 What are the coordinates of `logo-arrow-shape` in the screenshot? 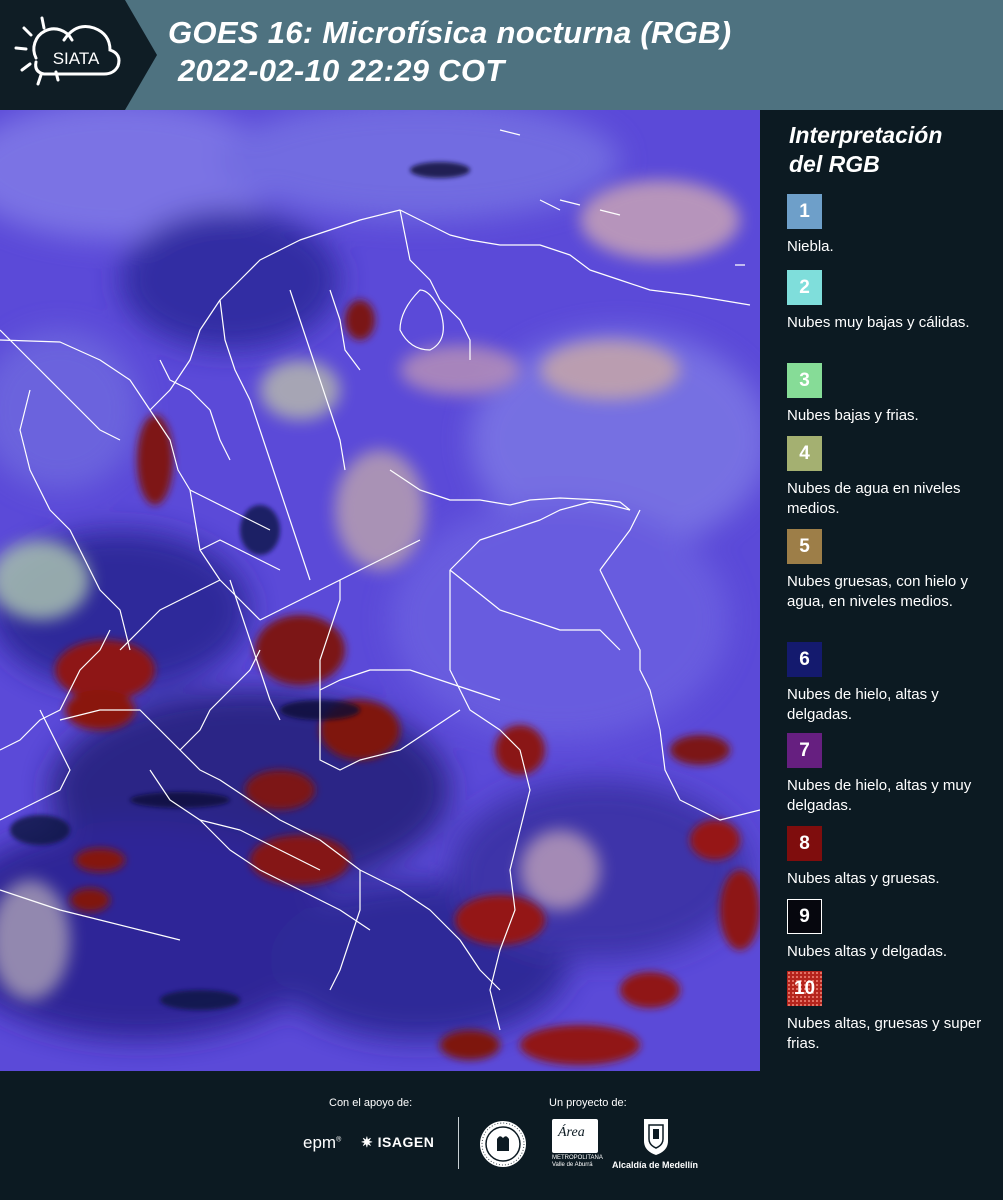 It's located at (141, 55).